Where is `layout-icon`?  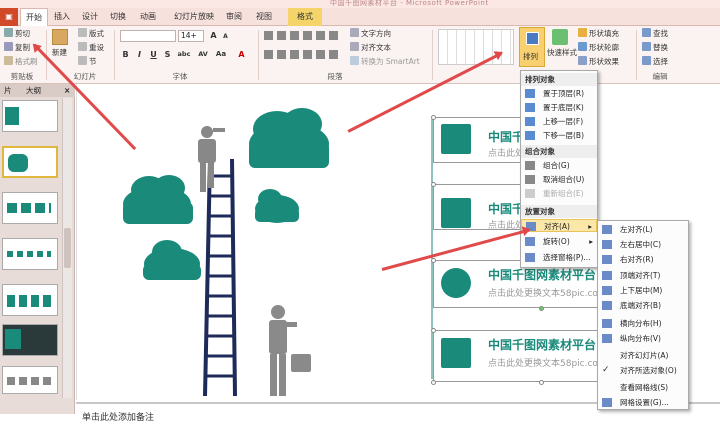 layout-icon is located at coordinates (82, 32).